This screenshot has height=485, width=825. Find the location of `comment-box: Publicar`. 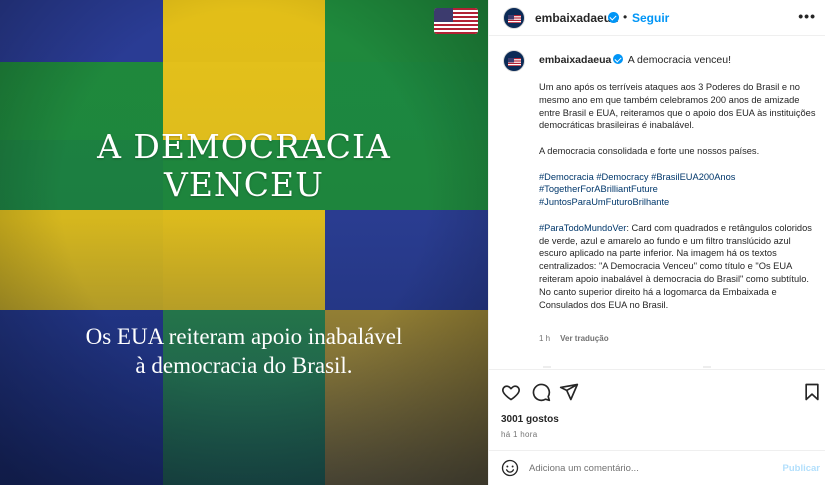

comment-box: Publicar is located at coordinates (657, 467).